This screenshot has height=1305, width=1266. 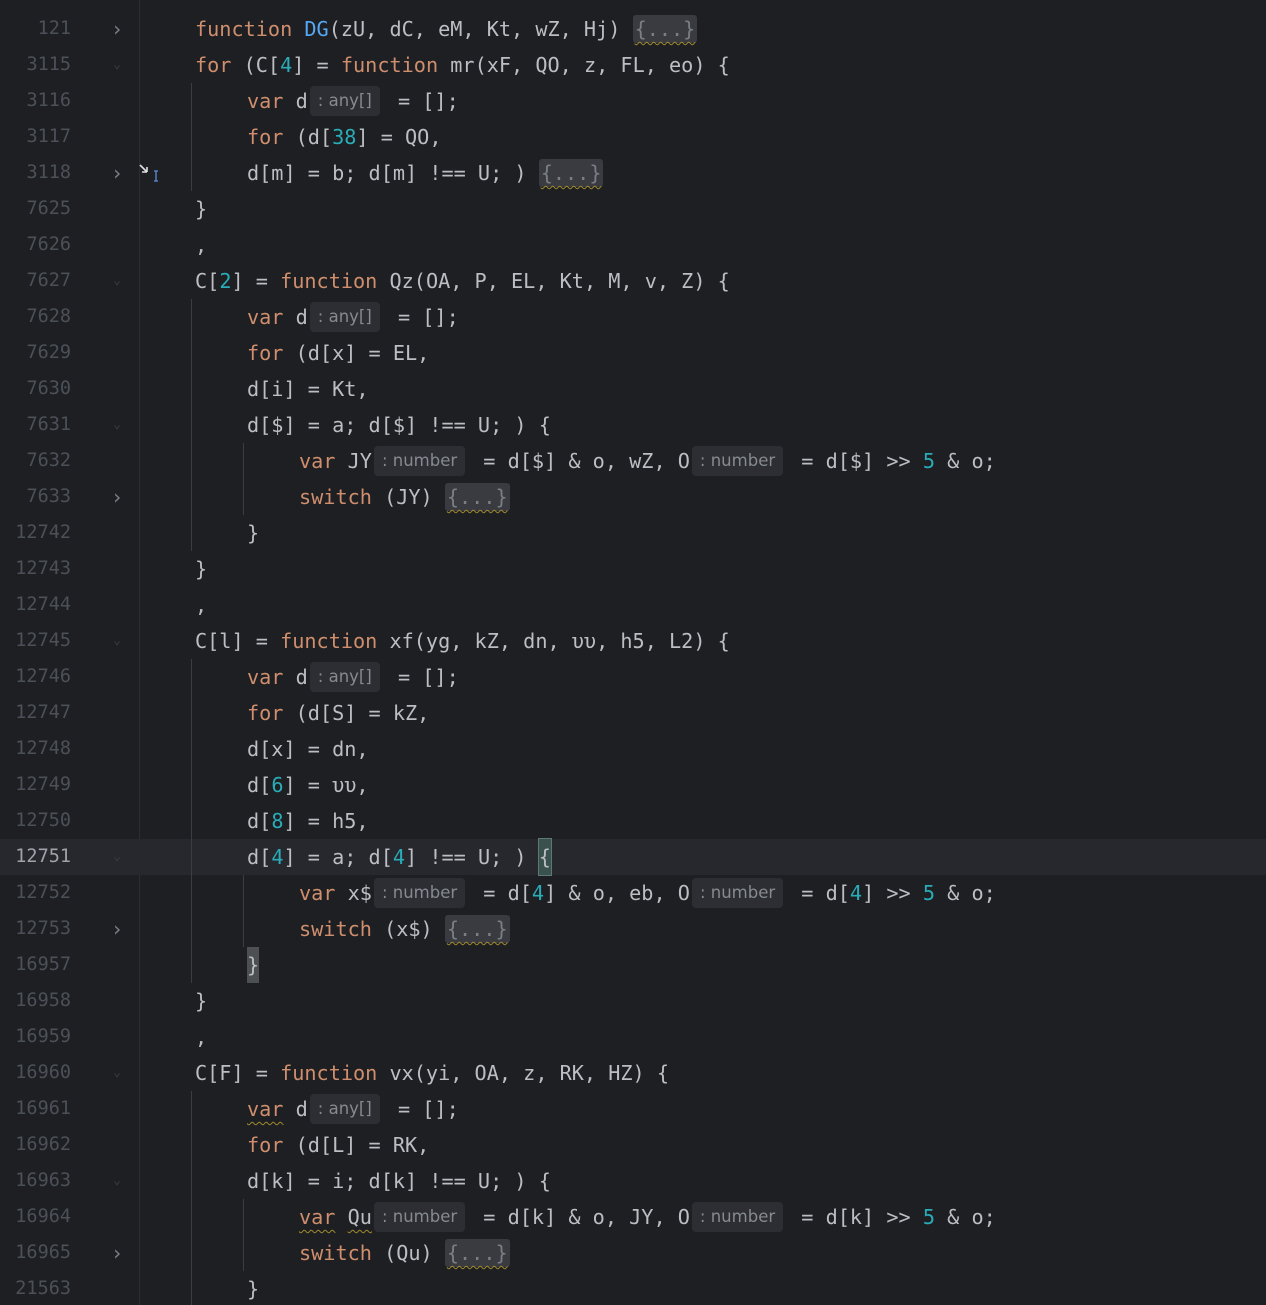 What do you see at coordinates (633, 209) in the screenshot?
I see `code-line: 7625}` at bounding box center [633, 209].